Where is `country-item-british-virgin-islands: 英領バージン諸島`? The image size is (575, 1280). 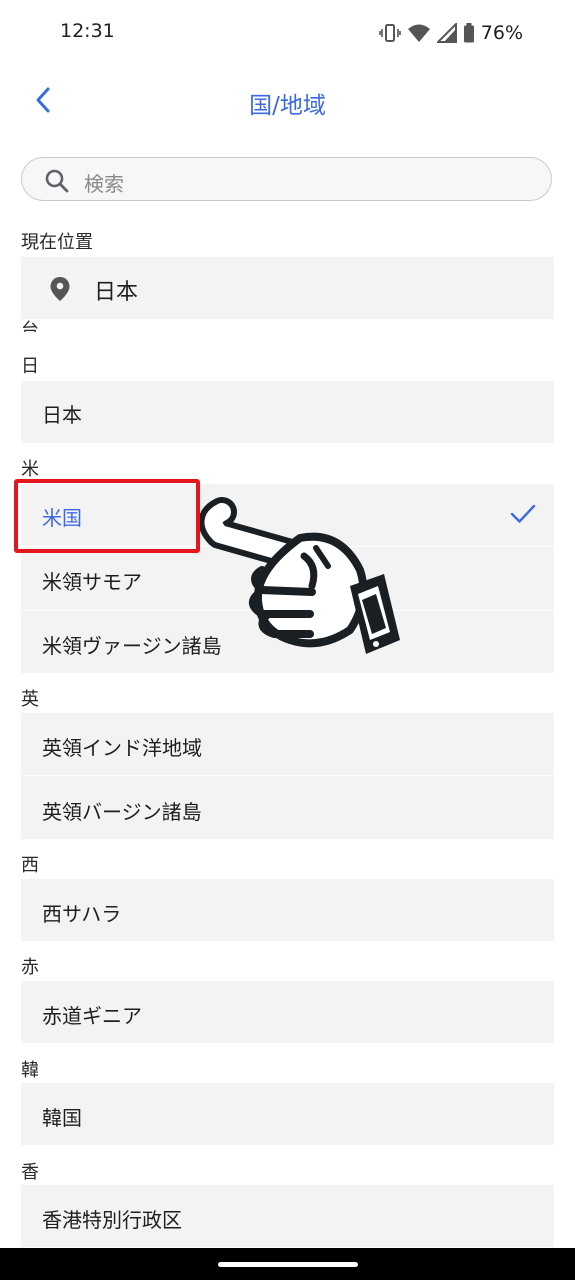
country-item-british-virgin-islands: 英領バージン諸島 is located at coordinates (287, 807).